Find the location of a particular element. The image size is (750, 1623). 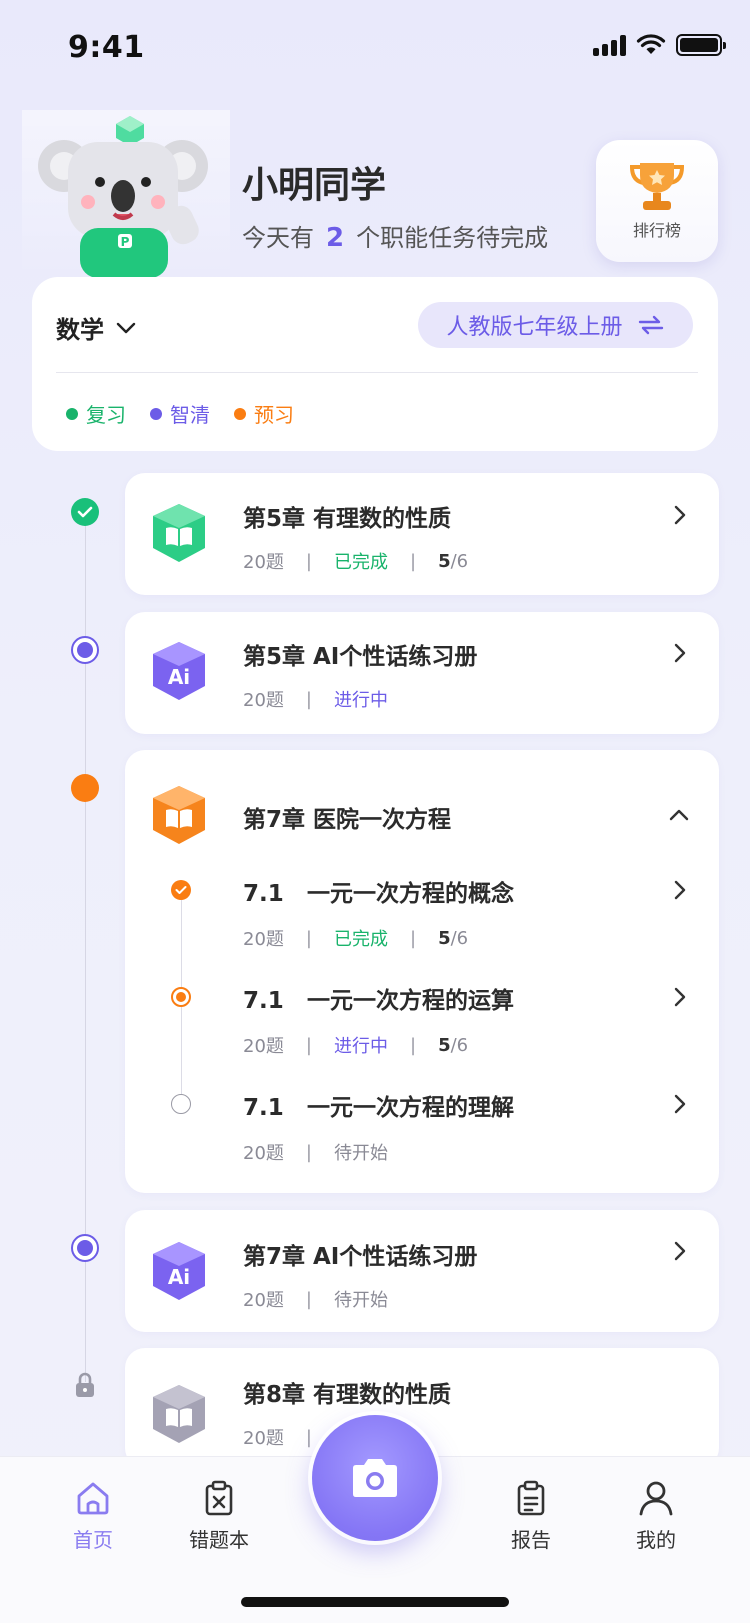

chevron-up-icon is located at coordinates (679, 814).